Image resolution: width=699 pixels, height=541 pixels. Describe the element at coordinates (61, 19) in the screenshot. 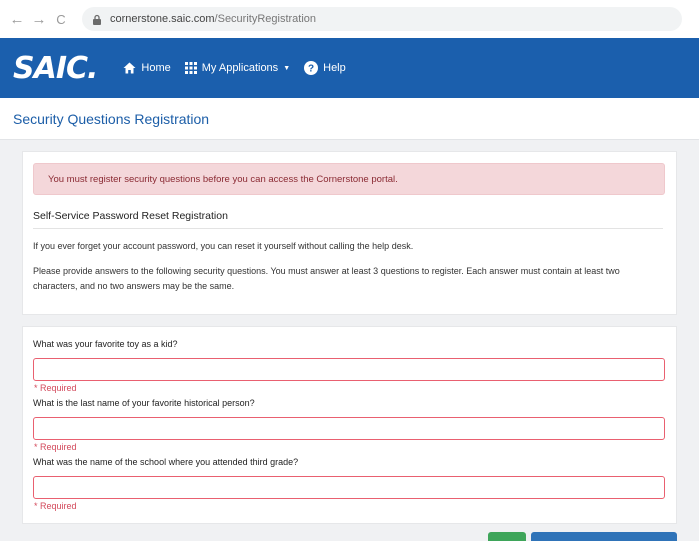

I see `reload-icon: C` at that location.